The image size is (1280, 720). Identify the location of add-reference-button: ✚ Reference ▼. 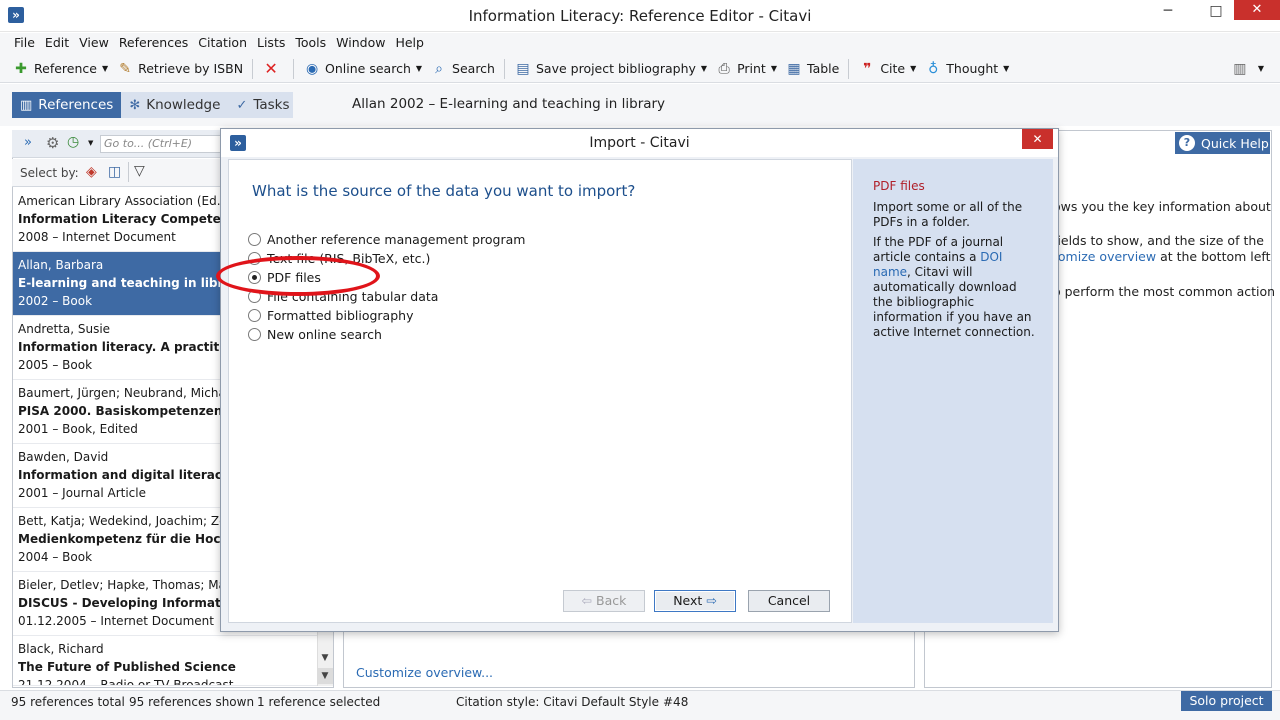
(60, 69).